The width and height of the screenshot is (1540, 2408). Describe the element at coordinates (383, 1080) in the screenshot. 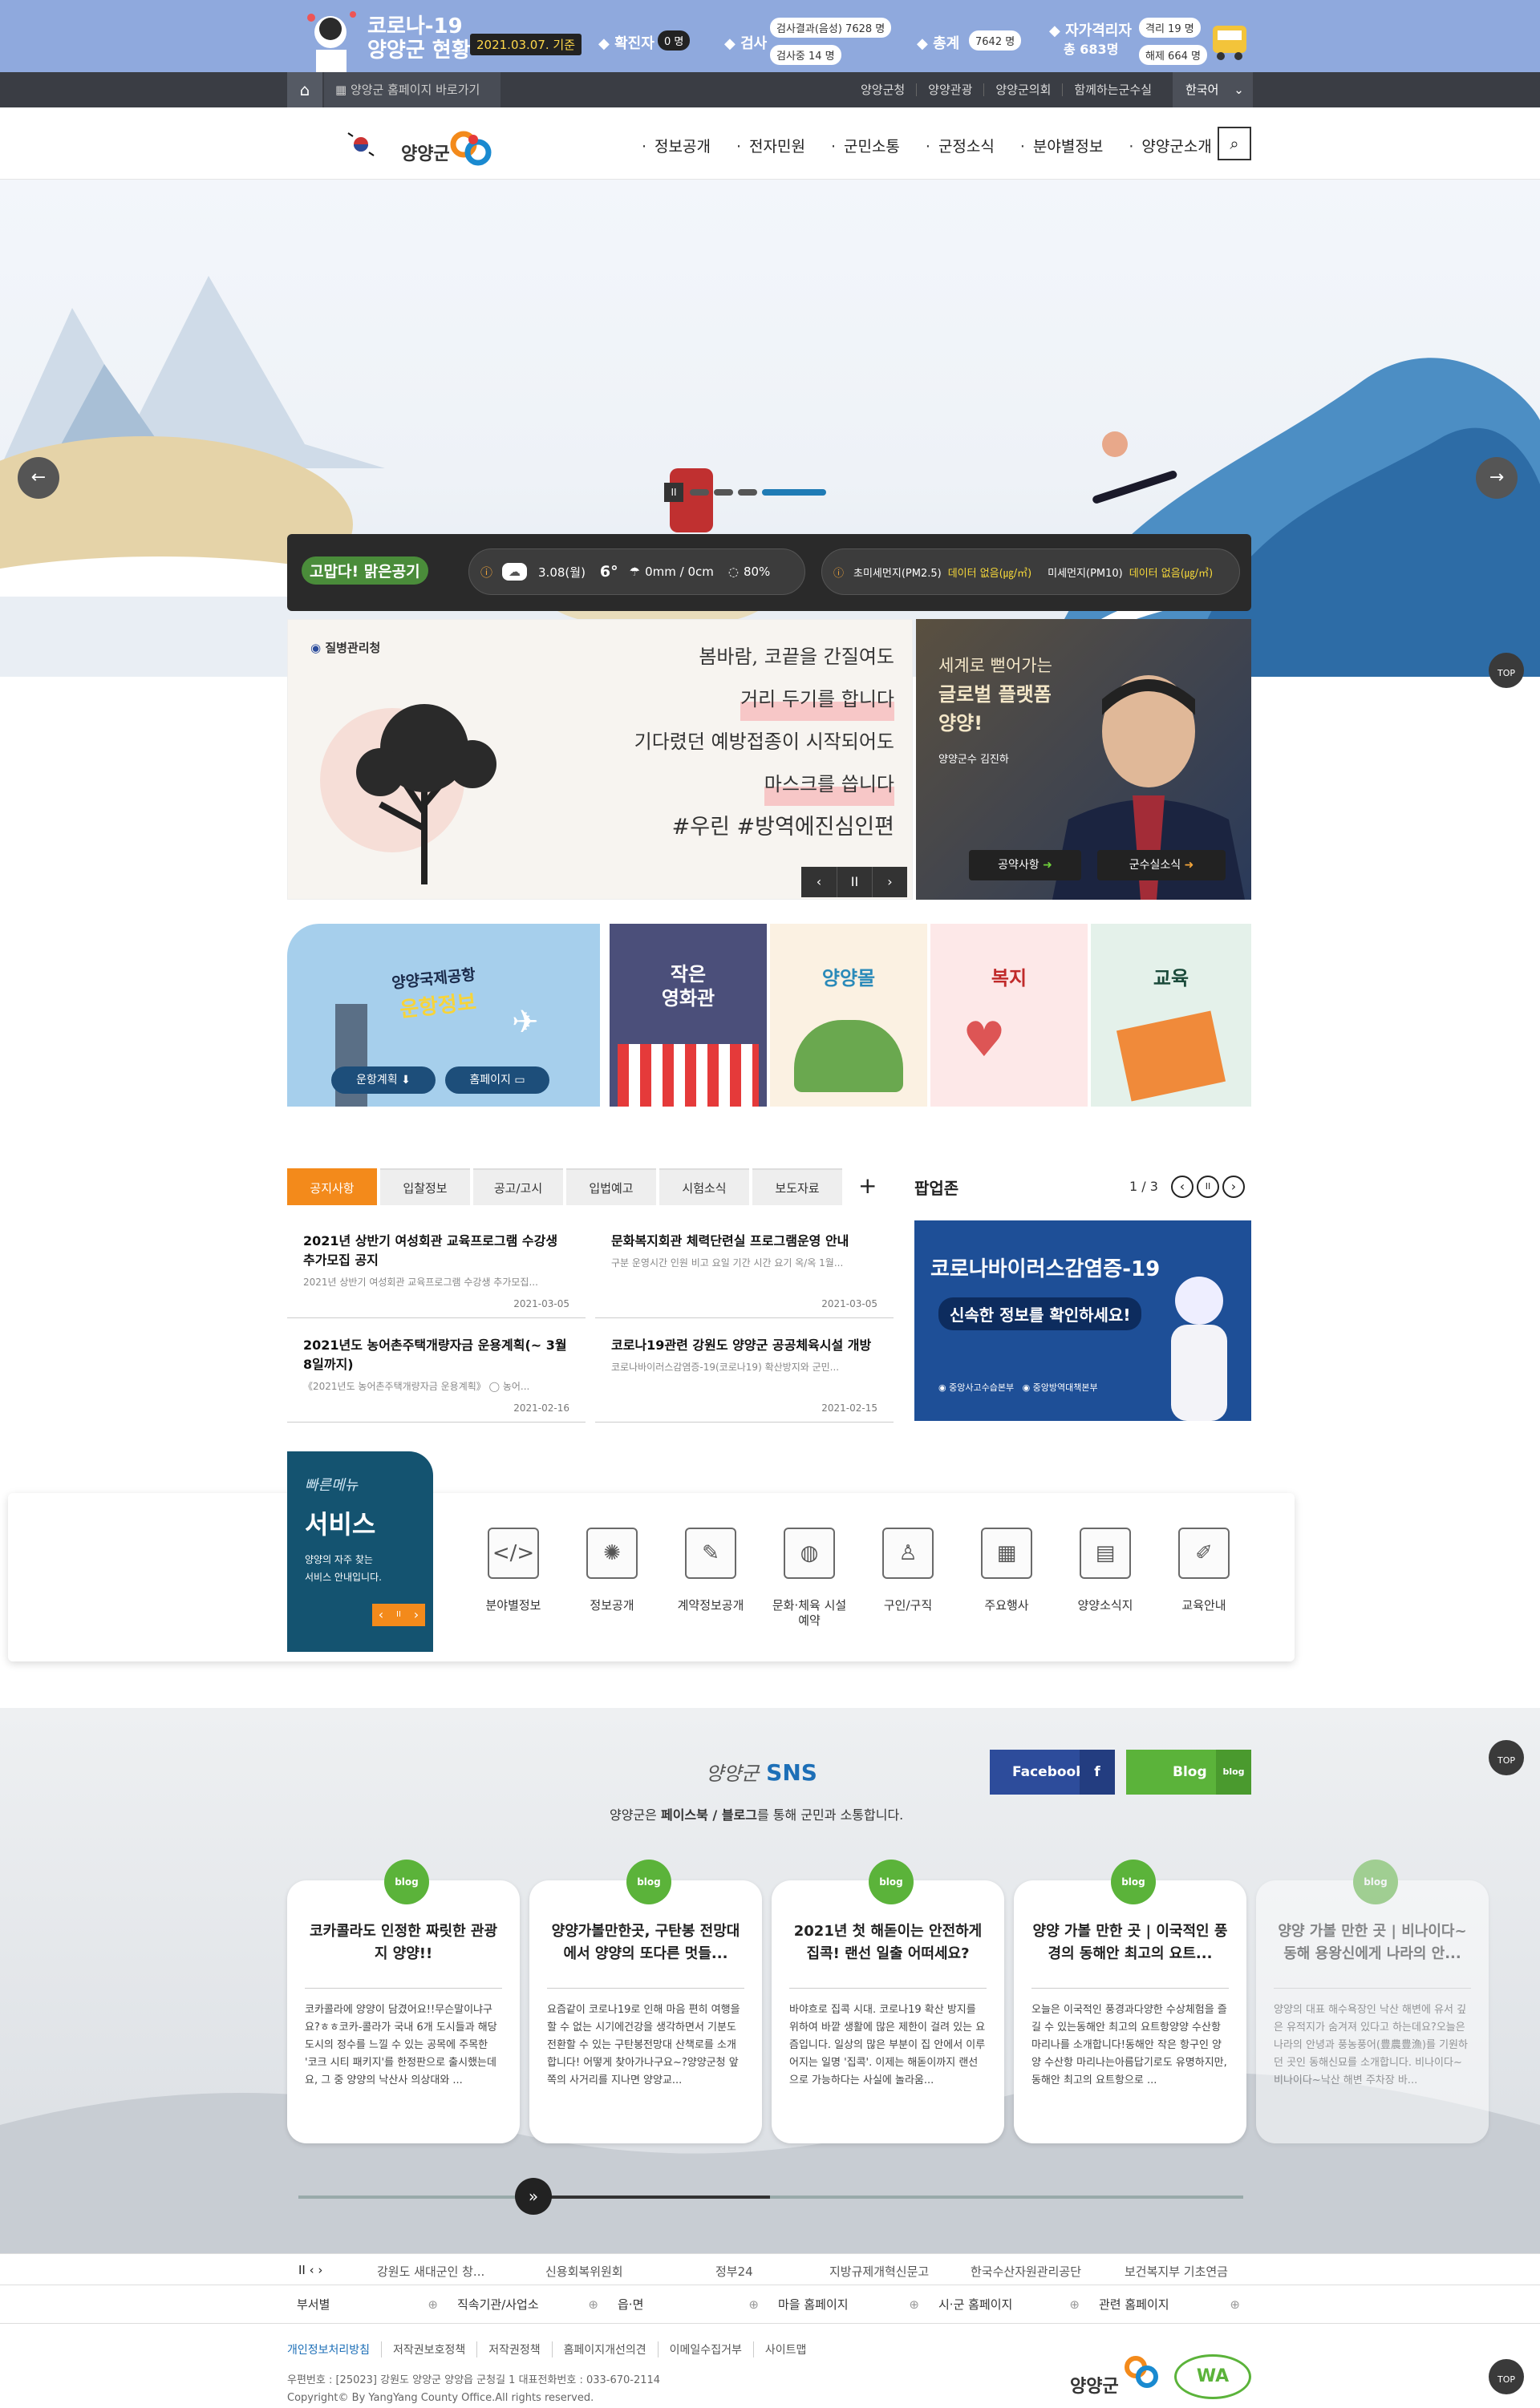

I see `flight-plan-button: 운항계획 ⬇` at that location.